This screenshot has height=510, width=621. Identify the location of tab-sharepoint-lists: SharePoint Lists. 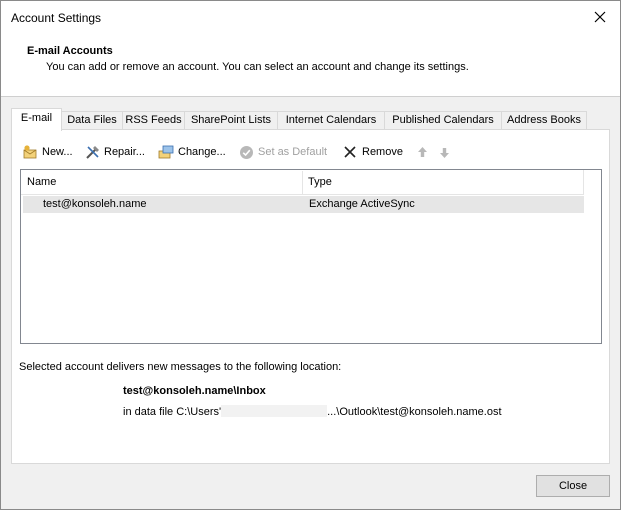
(231, 120).